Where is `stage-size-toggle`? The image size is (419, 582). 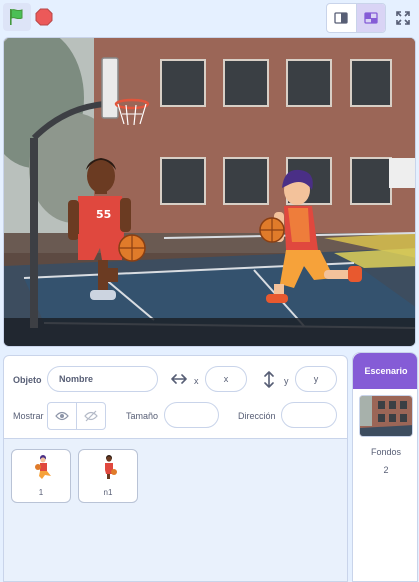
stage-size-toggle is located at coordinates (356, 18).